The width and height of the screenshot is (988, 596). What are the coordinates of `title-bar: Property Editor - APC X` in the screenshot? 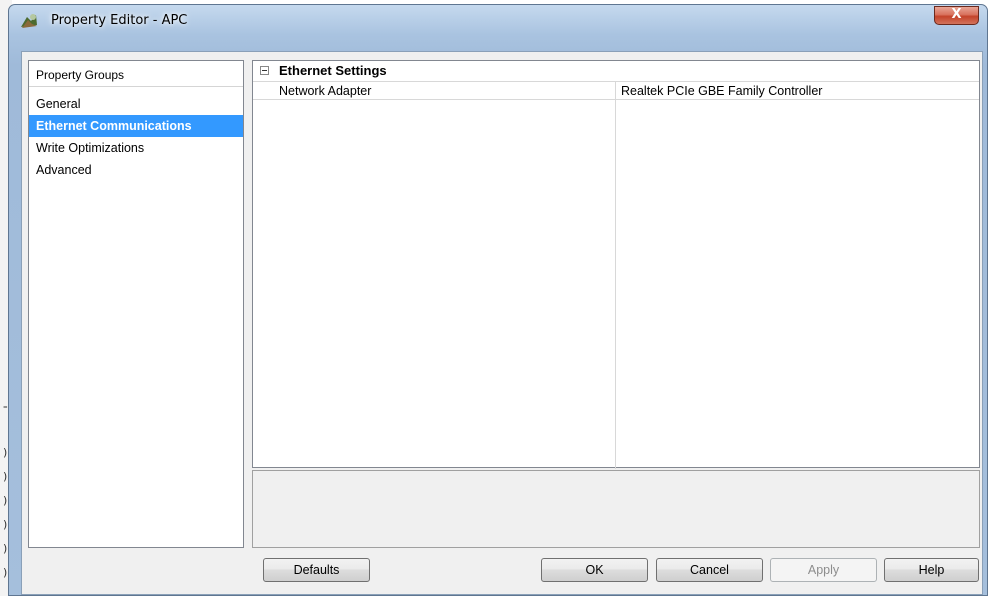 It's located at (498, 21).